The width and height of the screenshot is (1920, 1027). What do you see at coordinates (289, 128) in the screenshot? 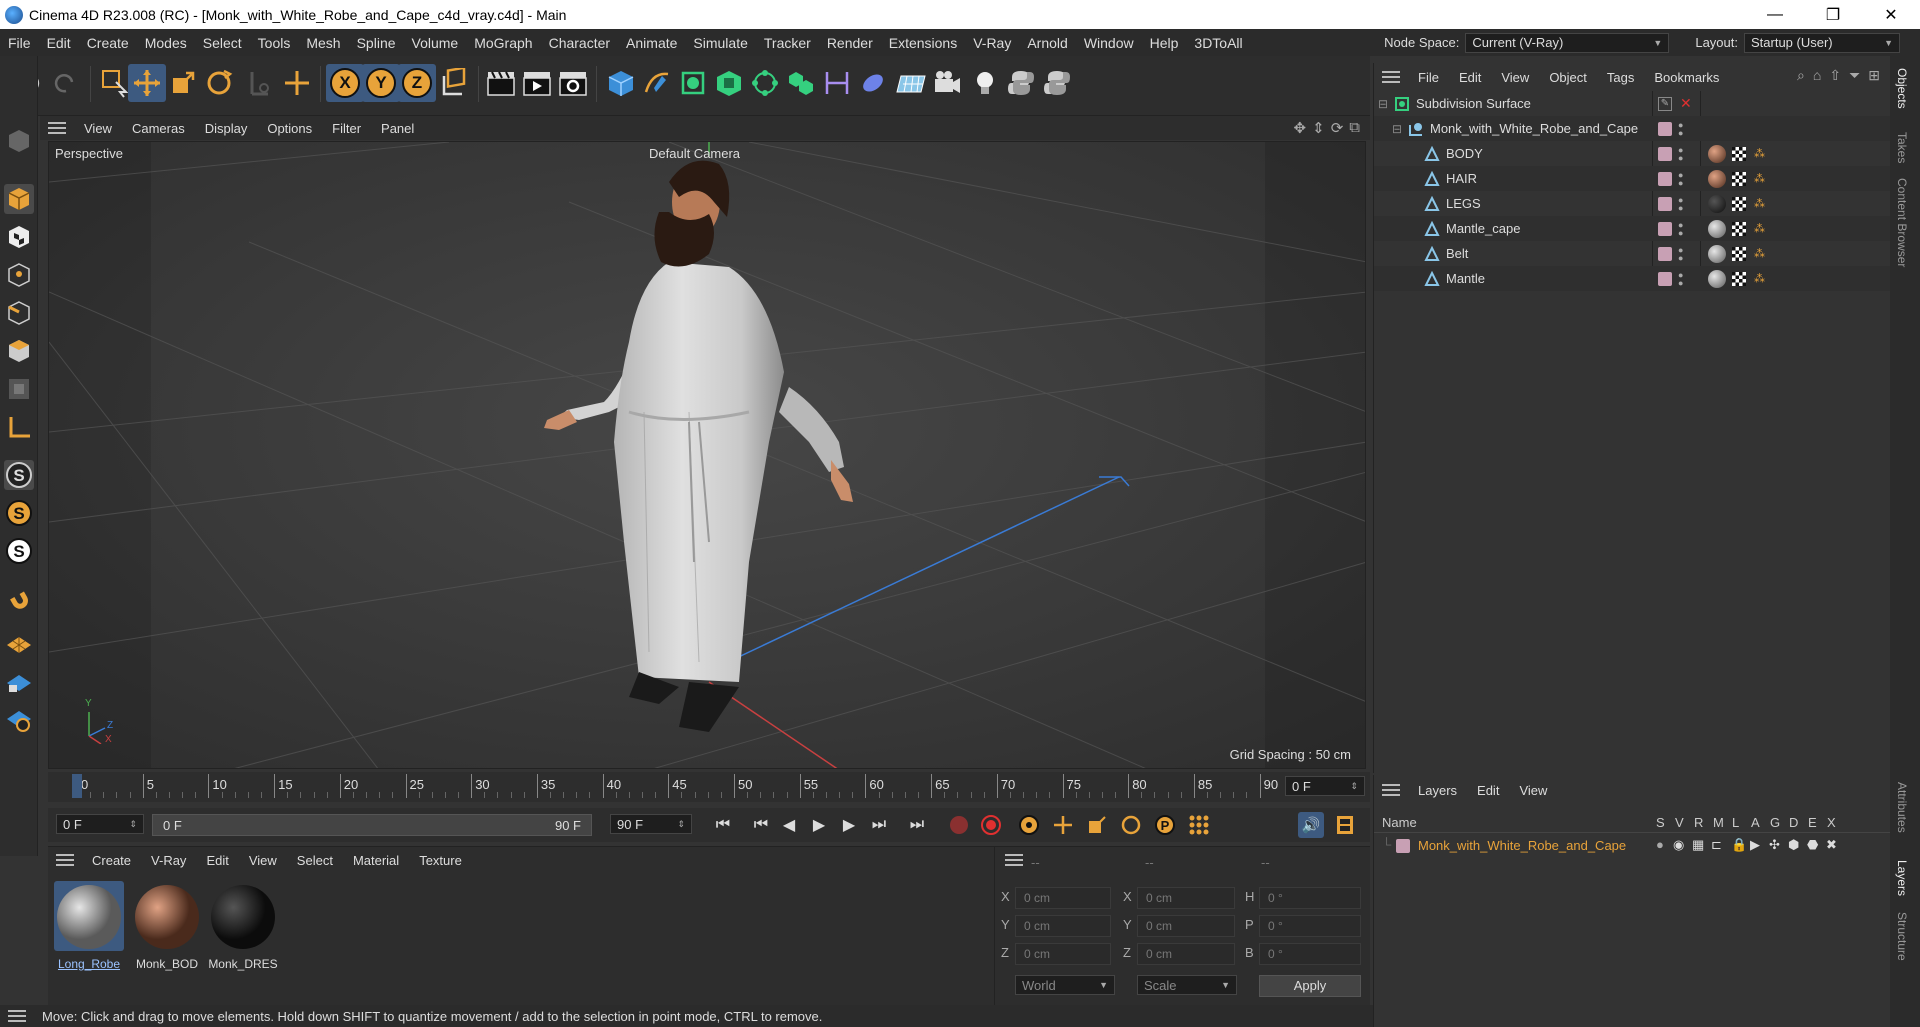
I see `viewport-menu-options: Options` at bounding box center [289, 128].